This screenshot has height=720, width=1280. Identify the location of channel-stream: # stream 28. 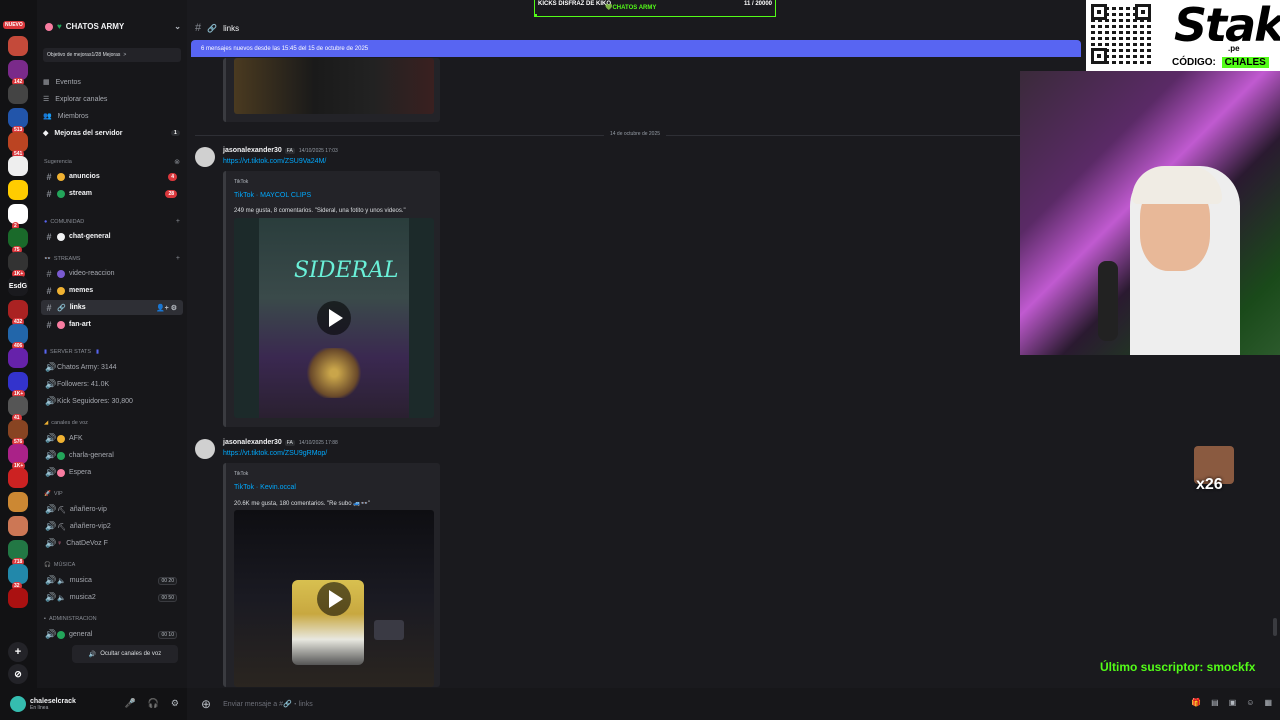
(112, 193).